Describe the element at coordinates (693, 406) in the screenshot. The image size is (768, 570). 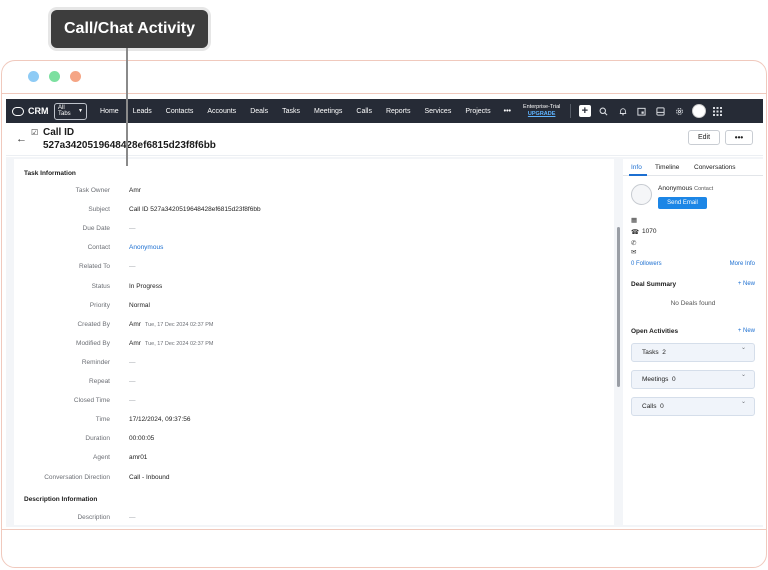
I see `activity-calls: Calls 0 ⌄` at that location.